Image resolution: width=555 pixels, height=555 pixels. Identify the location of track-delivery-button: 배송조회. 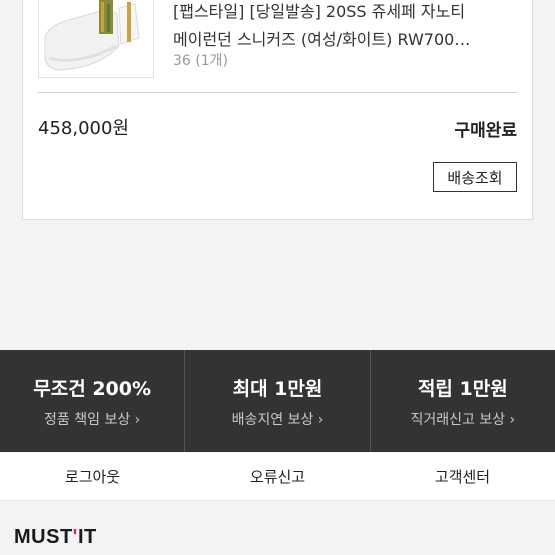
(475, 177).